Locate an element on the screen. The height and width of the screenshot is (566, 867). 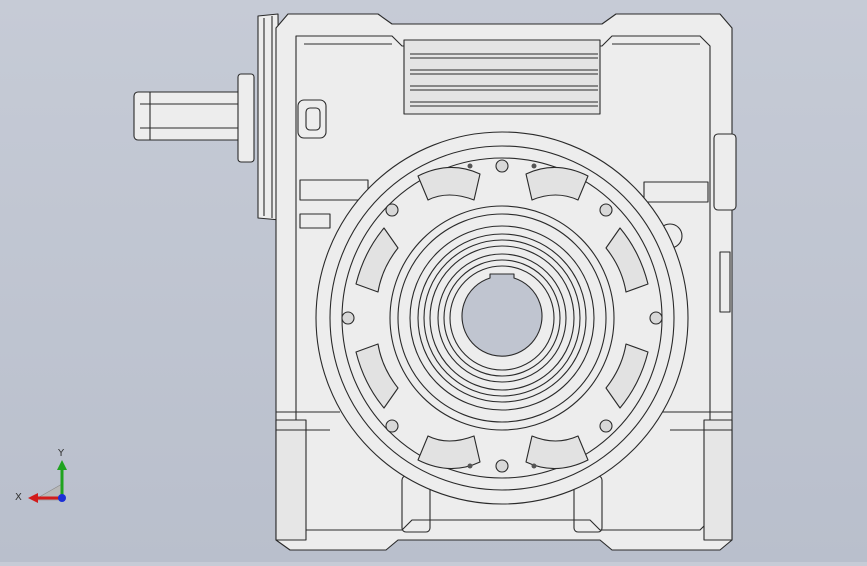
cooling-fins is located at coordinates (502, 77).